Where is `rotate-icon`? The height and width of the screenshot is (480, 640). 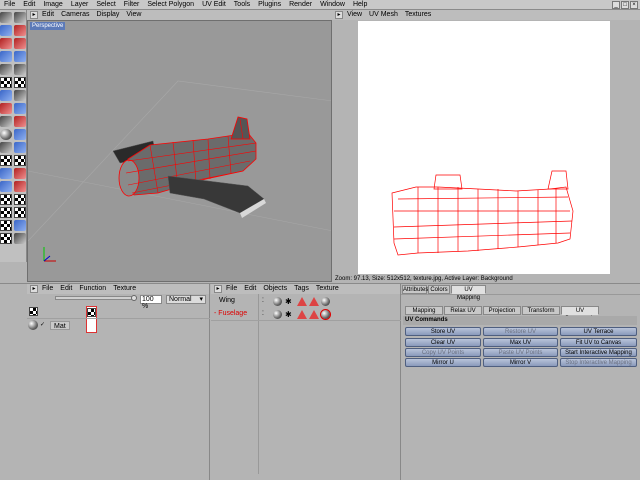
rotate-icon is located at coordinates (20, 43).